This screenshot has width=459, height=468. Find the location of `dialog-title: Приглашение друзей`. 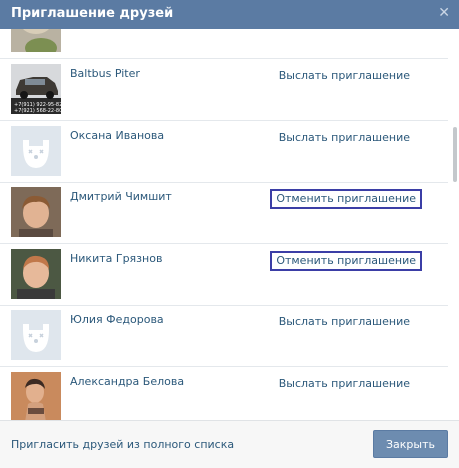

dialog-title: Приглашение друзей is located at coordinates (92, 13).